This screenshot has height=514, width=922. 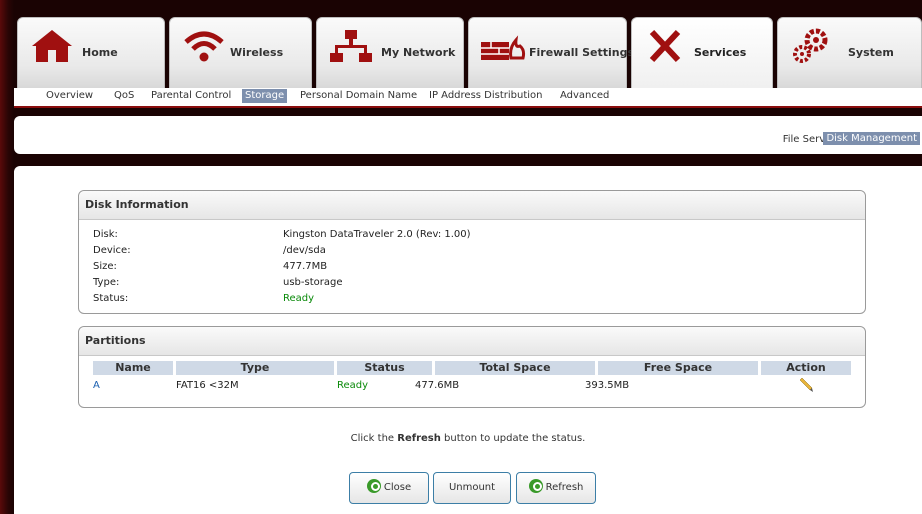 What do you see at coordinates (810, 45) in the screenshot?
I see `gears-icon` at bounding box center [810, 45].